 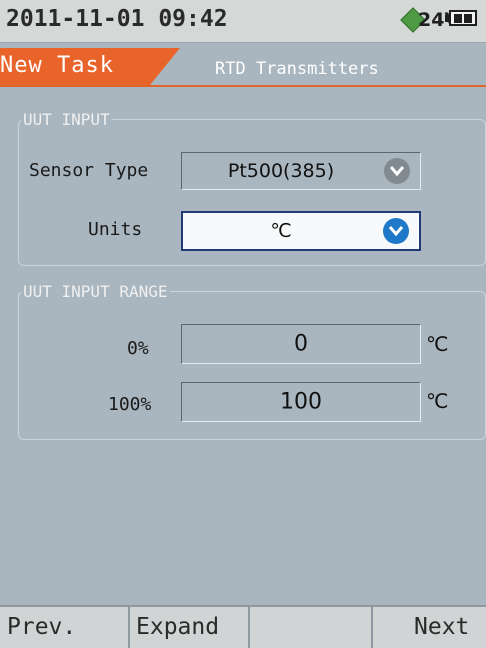 I want to click on status-bar: 2011-11-01 09:42 24V, so click(x=243, y=21).